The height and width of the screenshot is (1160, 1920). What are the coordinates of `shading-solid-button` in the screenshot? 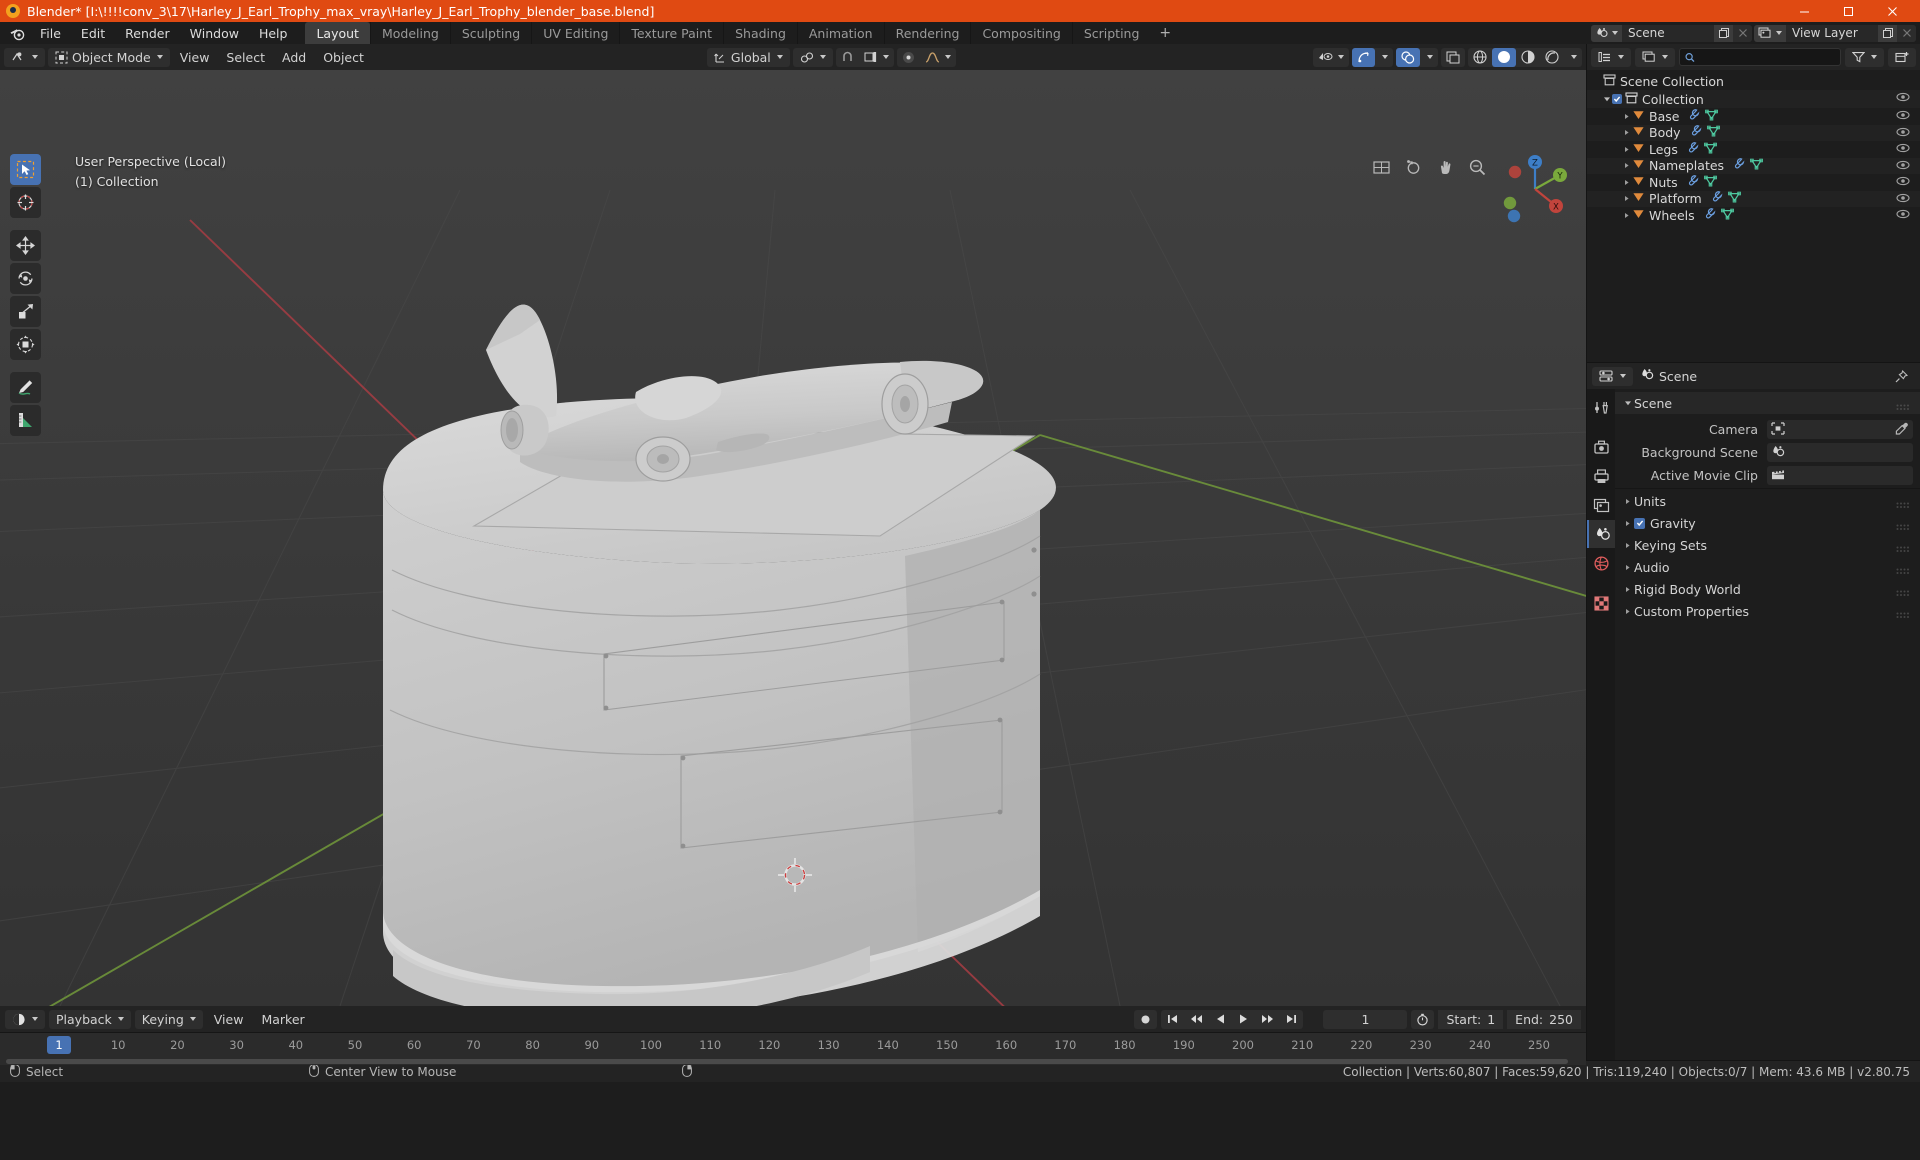 It's located at (1504, 57).